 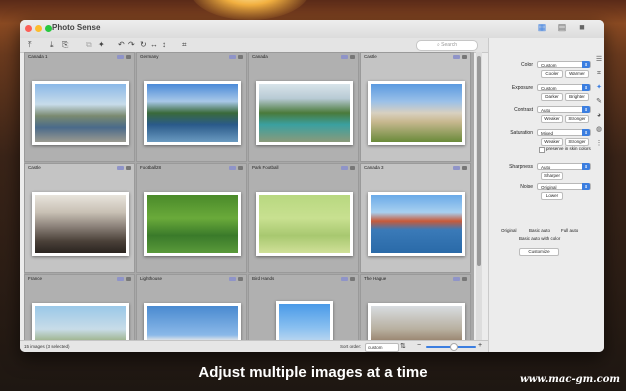 What do you see at coordinates (599, 74) in the screenshot?
I see `crop-tool-icon: ⌗` at bounding box center [599, 74].